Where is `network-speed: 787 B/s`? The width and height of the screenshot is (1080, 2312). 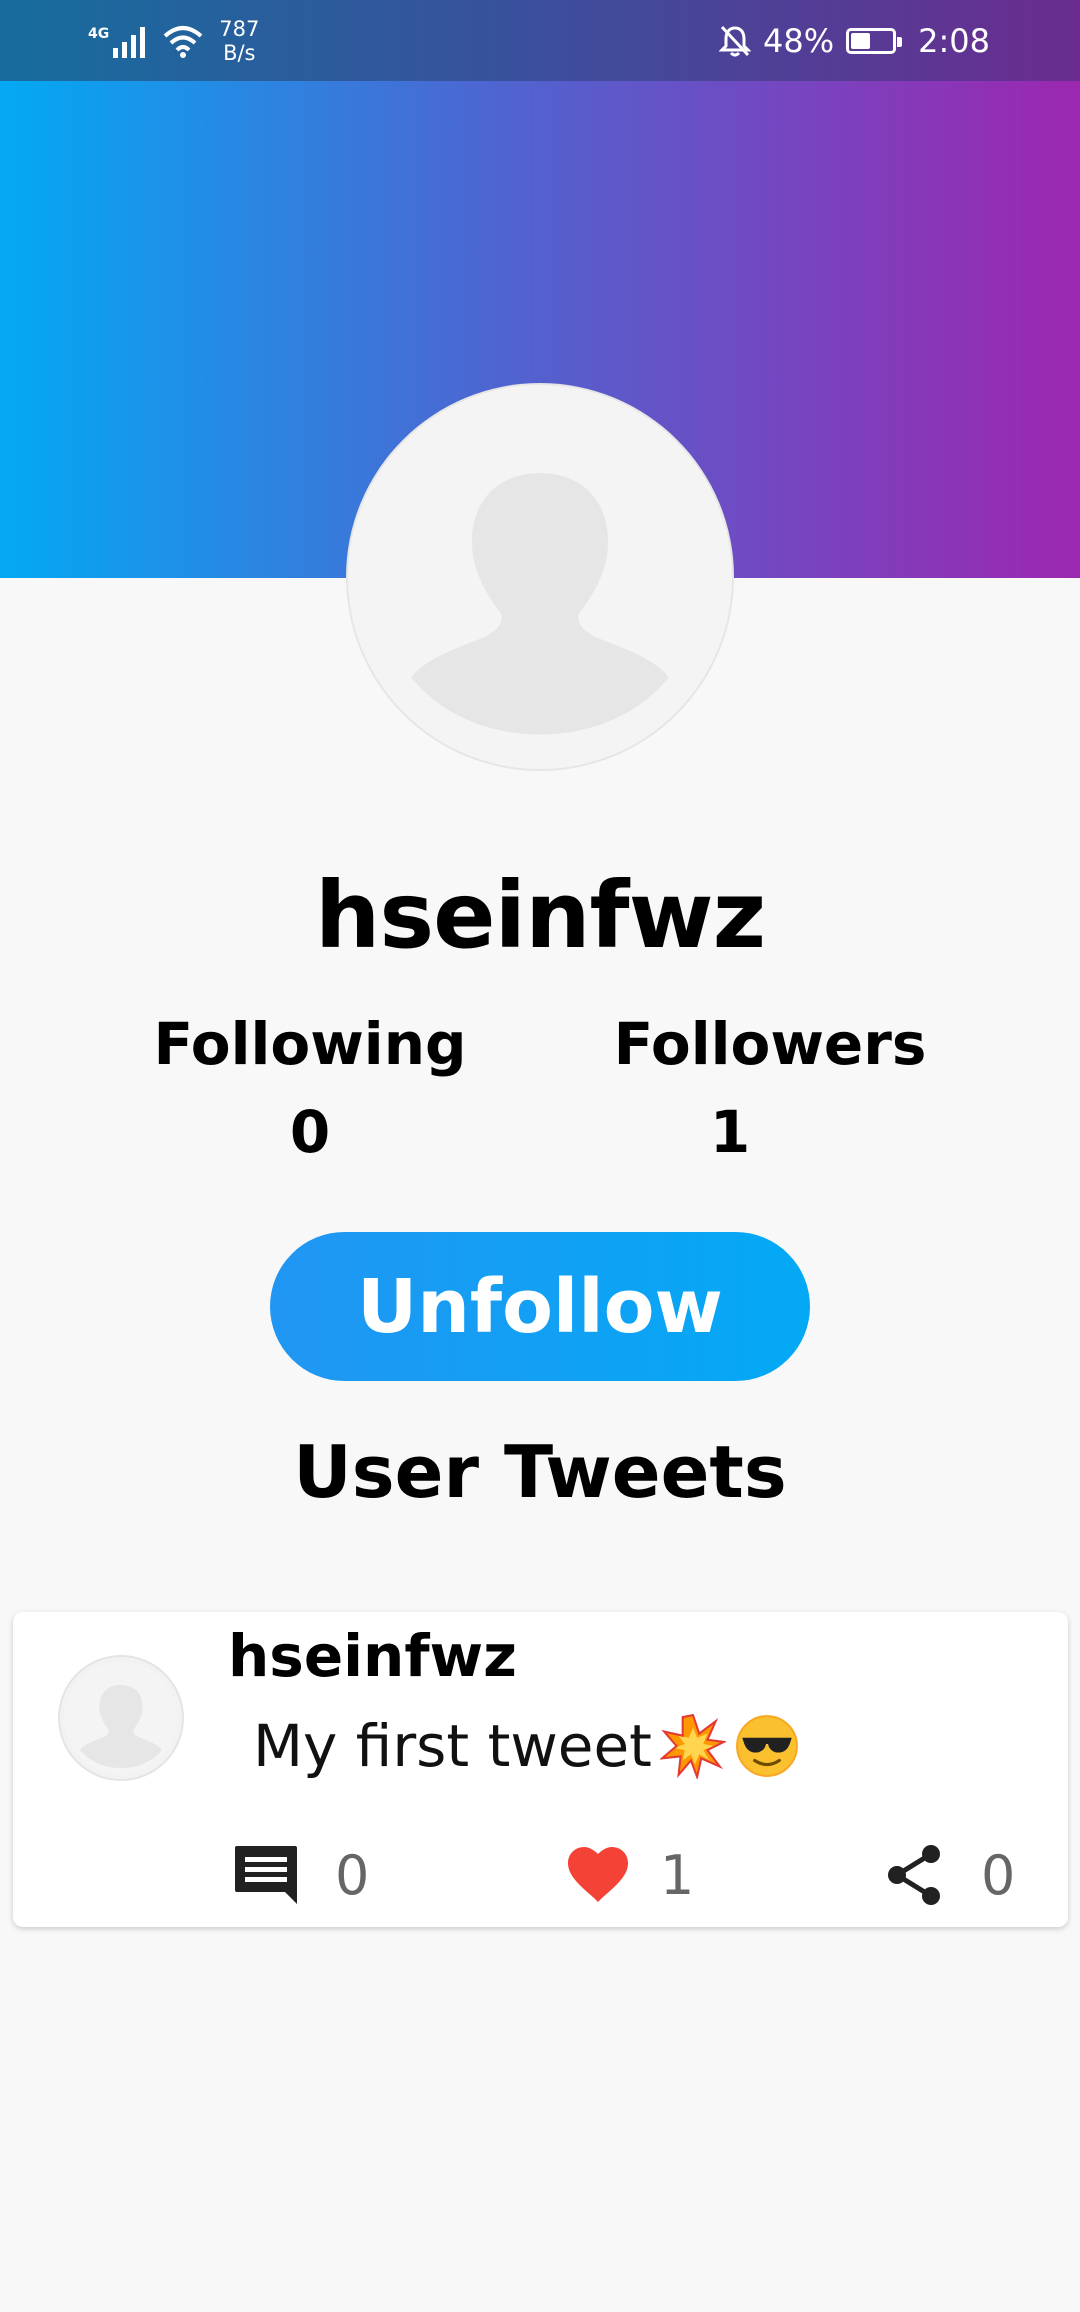 network-speed: 787 B/s is located at coordinates (239, 41).